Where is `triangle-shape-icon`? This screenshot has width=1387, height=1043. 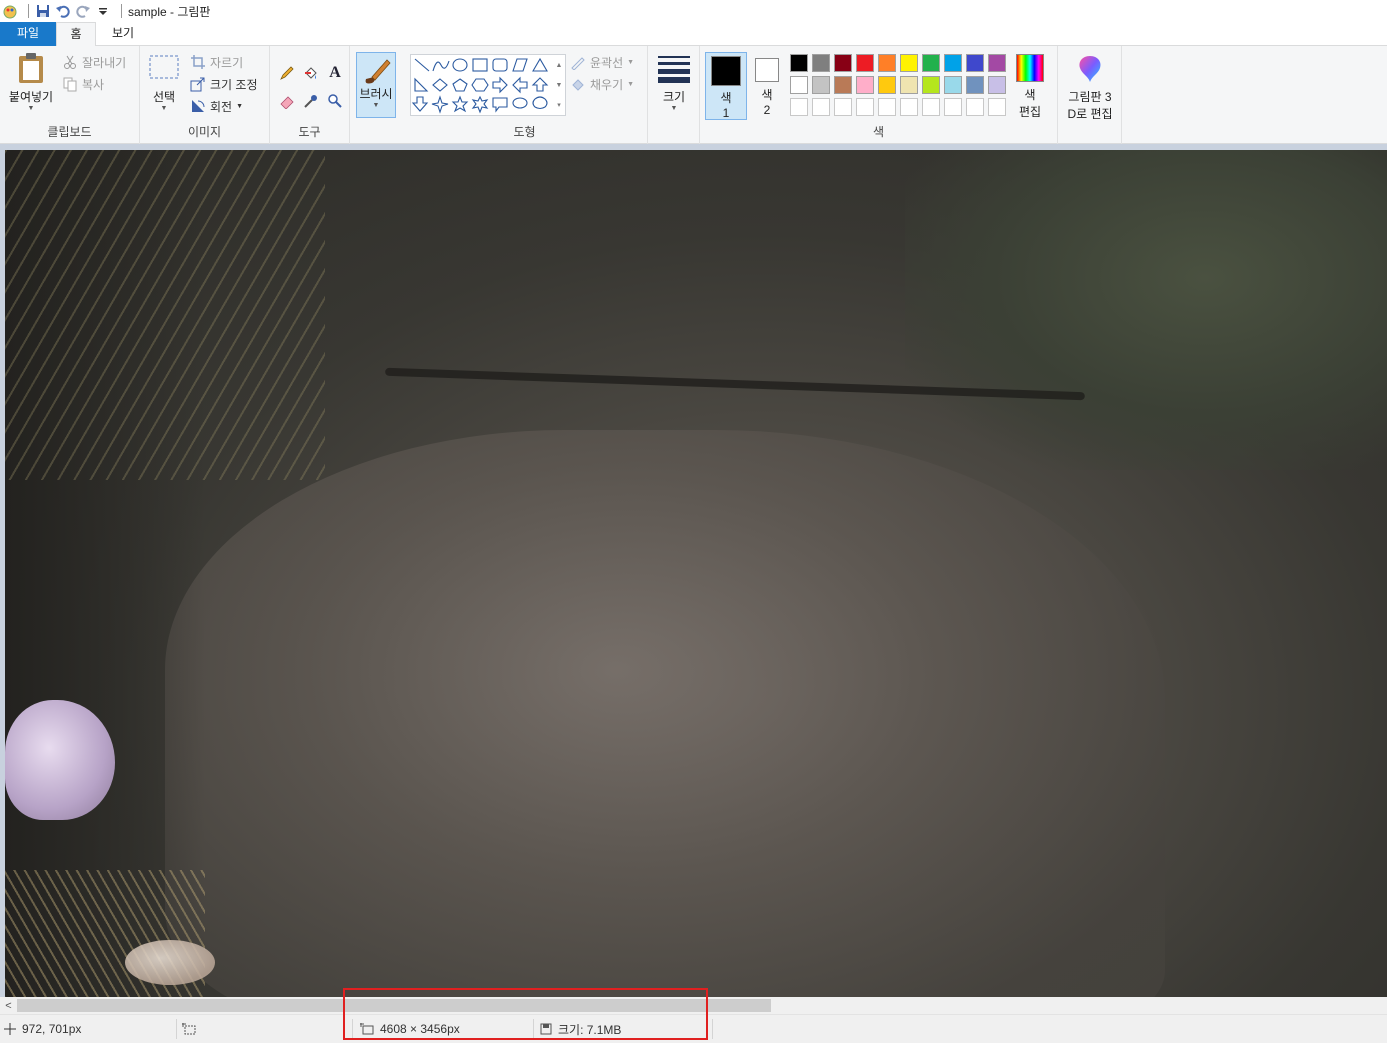 triangle-shape-icon is located at coordinates (540, 64).